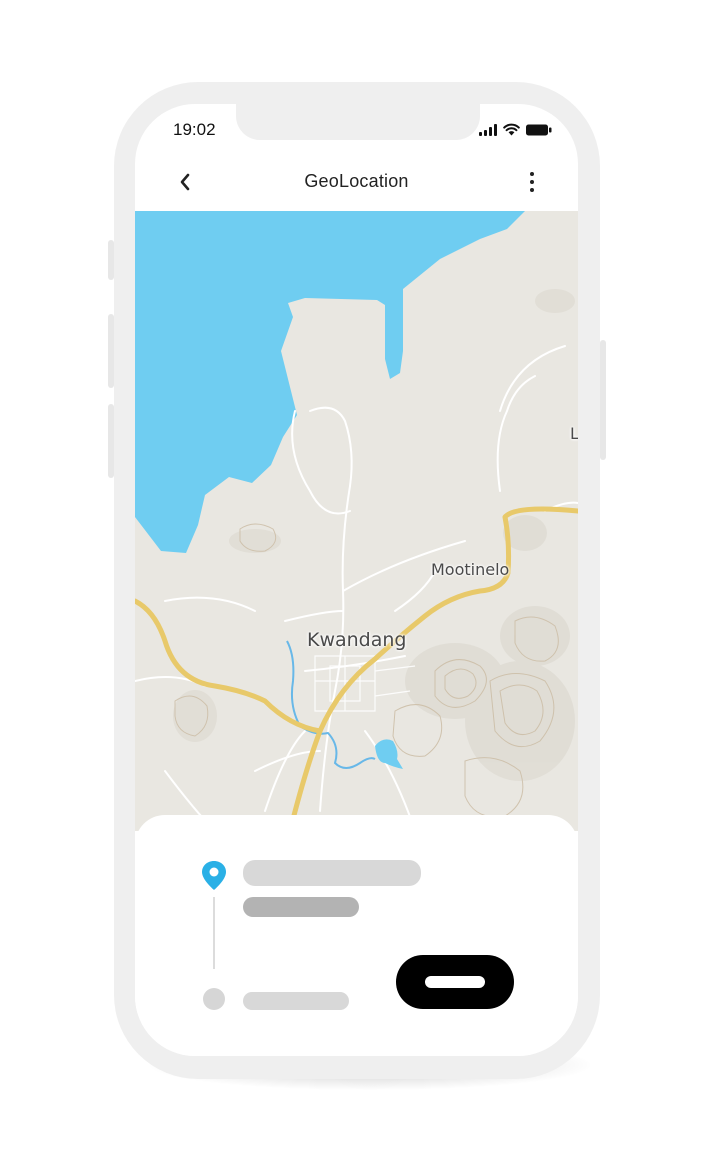 This screenshot has width=713, height=1172. I want to click on location-pin-icon, so click(214, 878).